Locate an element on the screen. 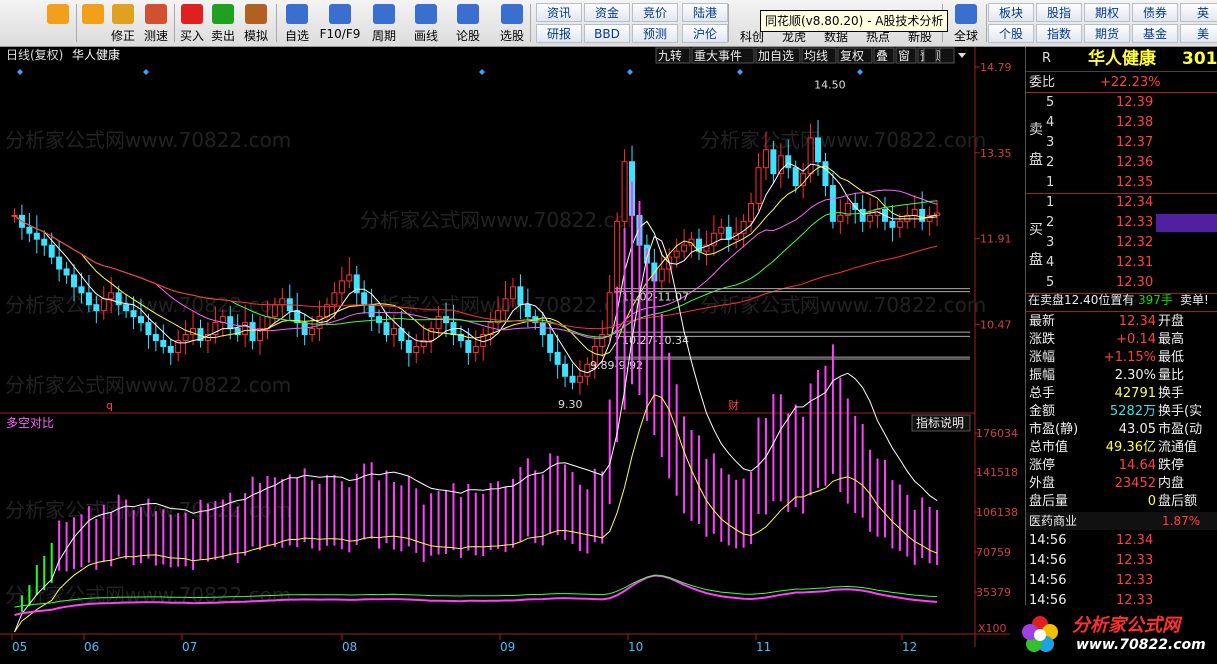 The width and height of the screenshot is (1217, 664). sell-row: 3 12.37 is located at coordinates (1121, 143).